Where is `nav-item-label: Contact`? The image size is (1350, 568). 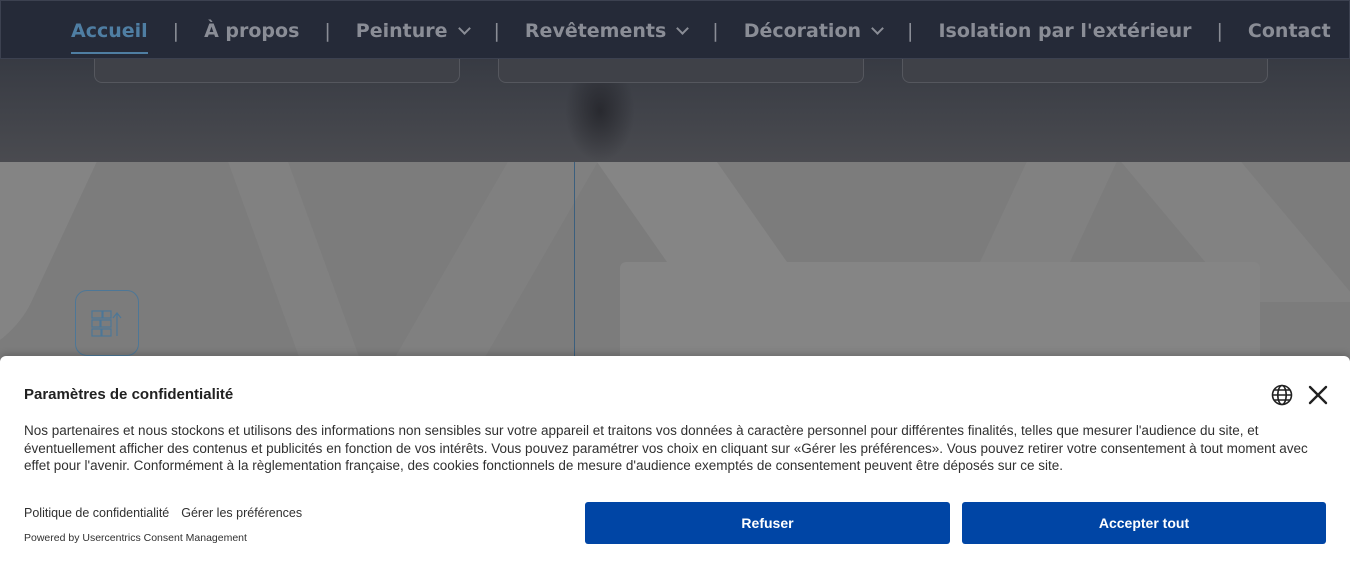 nav-item-label: Contact is located at coordinates (1289, 30).